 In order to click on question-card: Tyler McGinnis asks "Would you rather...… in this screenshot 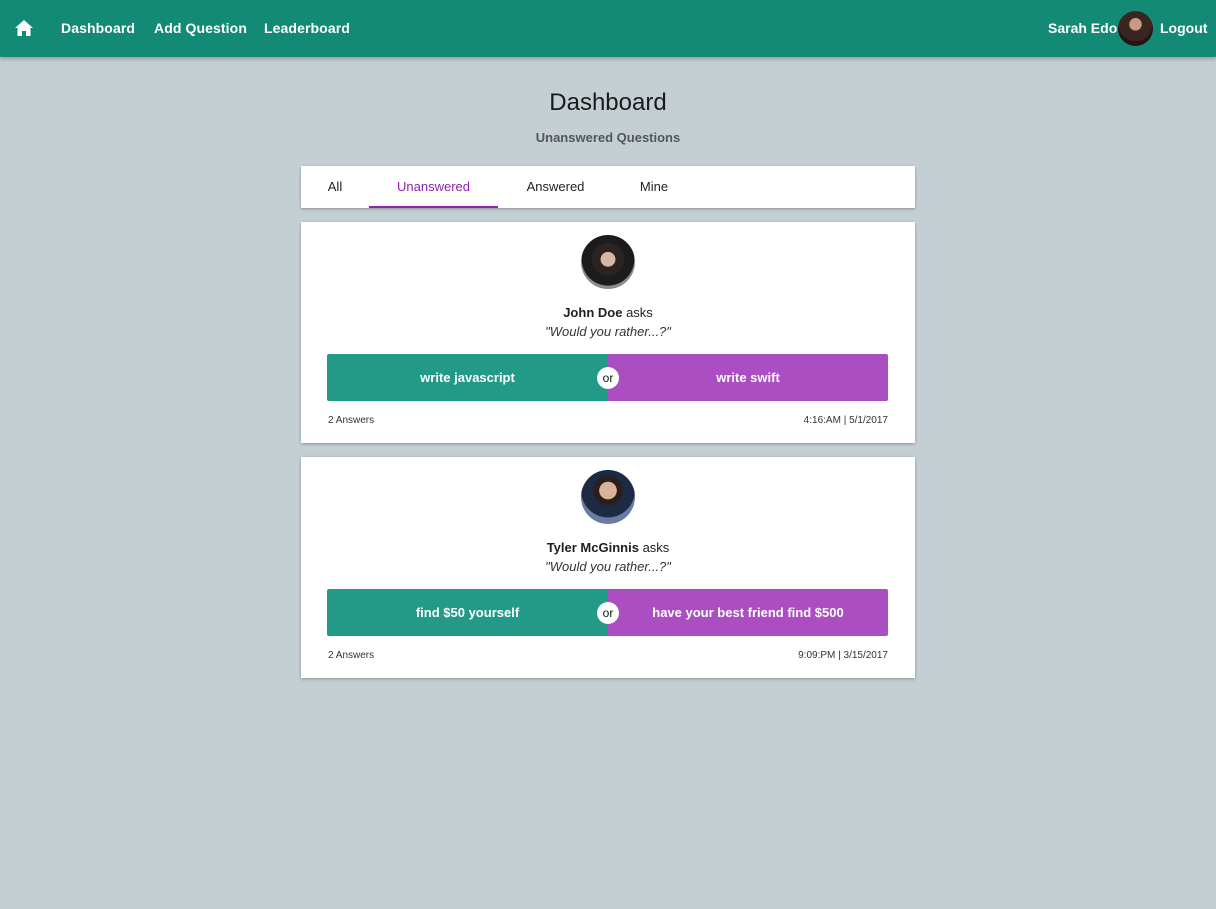, I will do `click(608, 567)`.